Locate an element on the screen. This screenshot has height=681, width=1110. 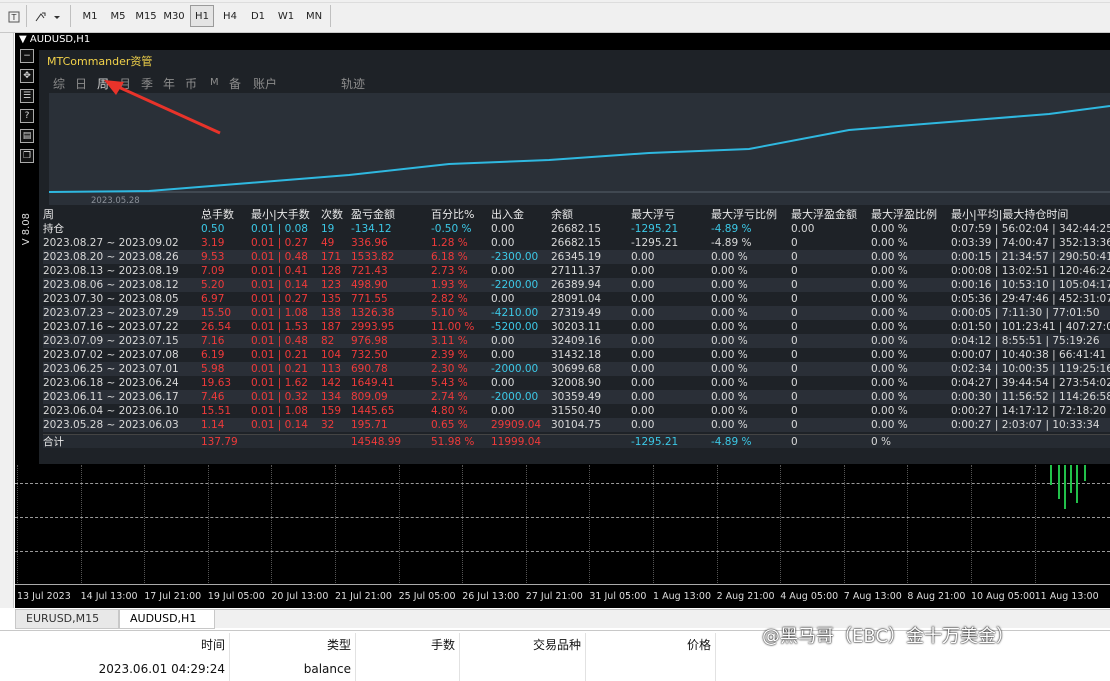
header-cell: 余额 is located at coordinates (562, 214).